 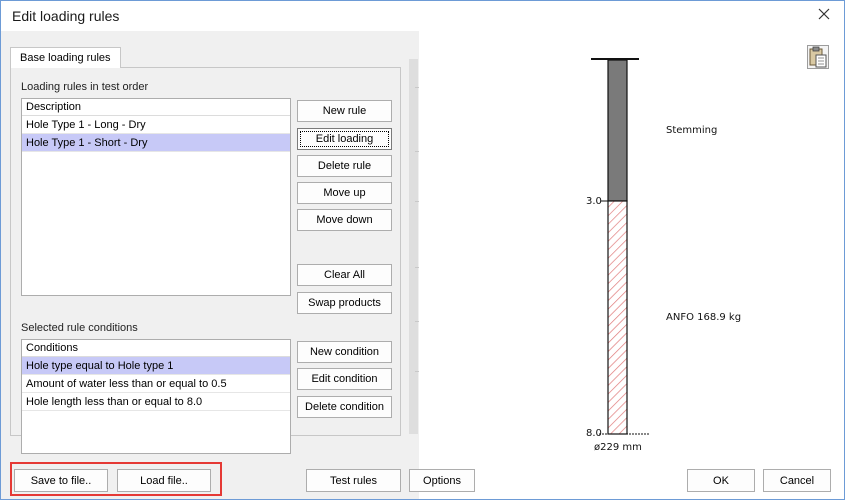 What do you see at coordinates (66, 16) in the screenshot?
I see `window-title: Edit loading rules` at bounding box center [66, 16].